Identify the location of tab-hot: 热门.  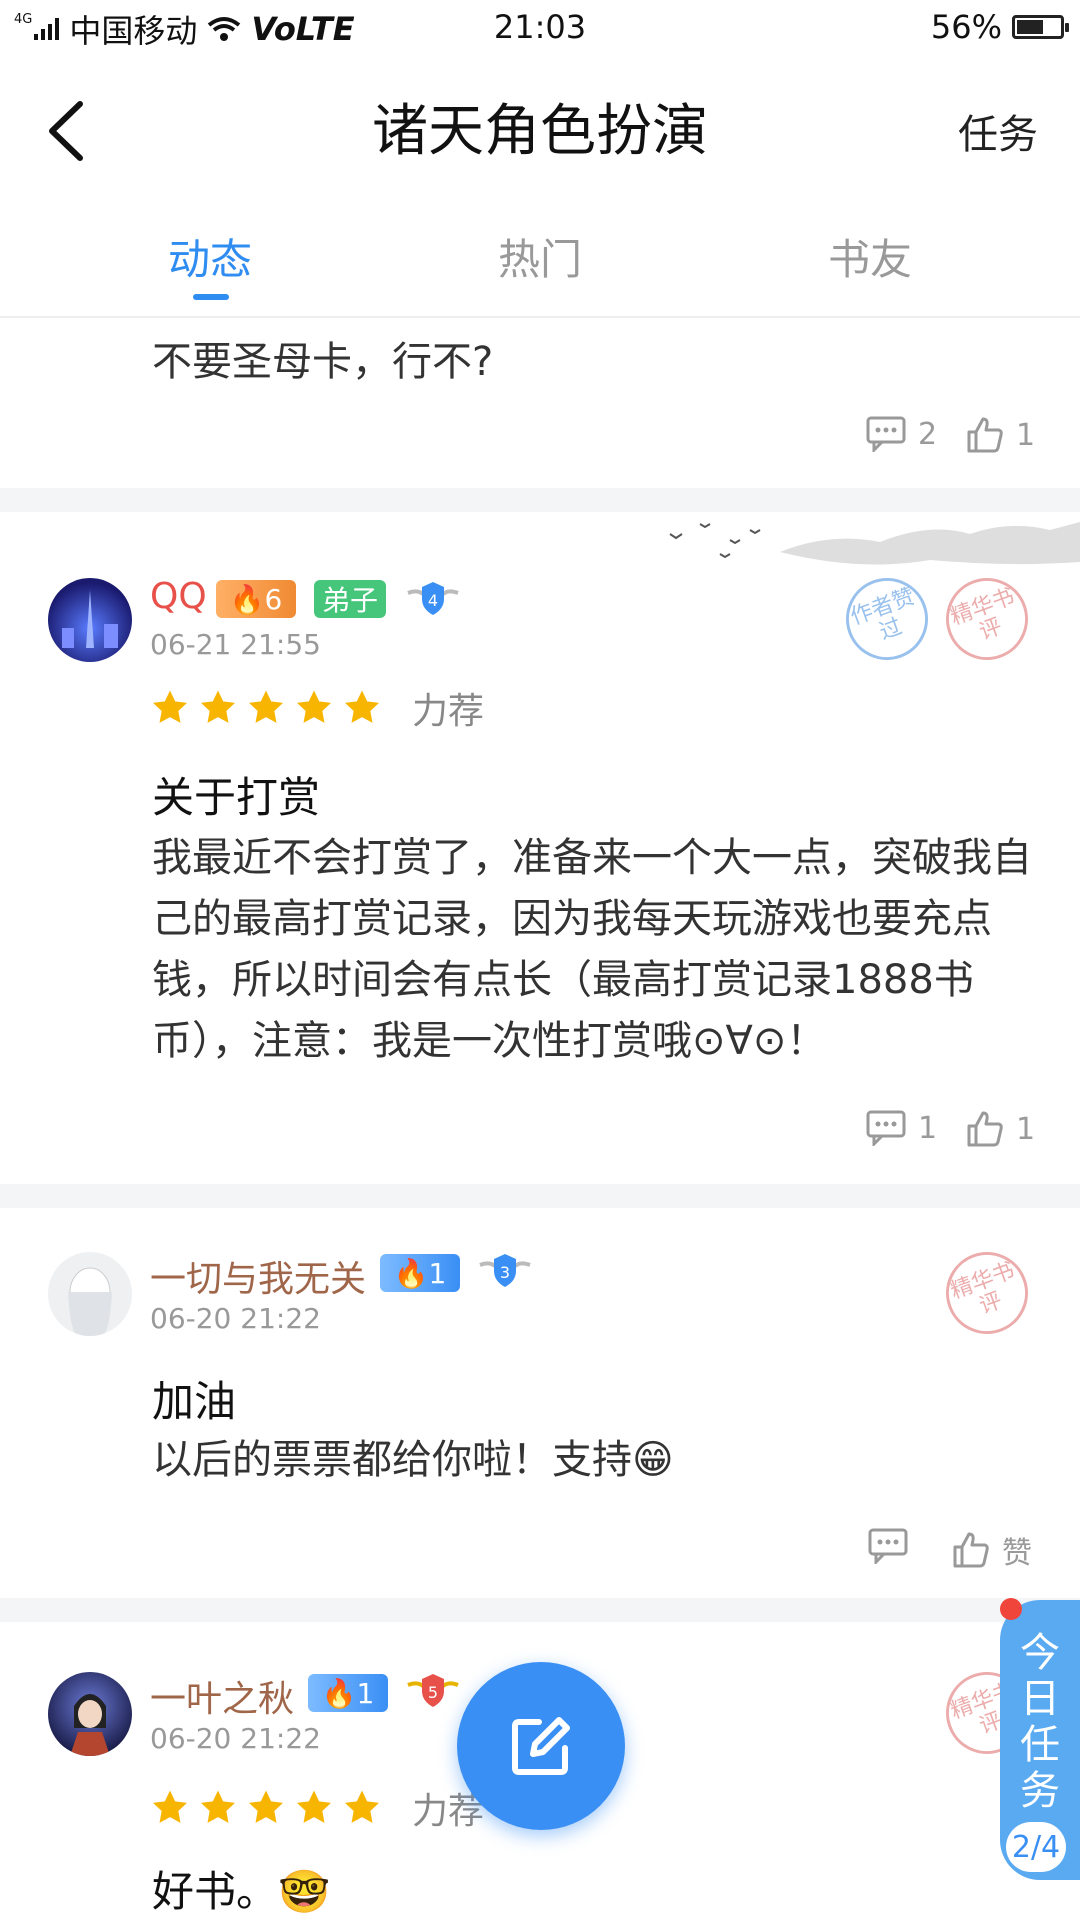
(540, 256).